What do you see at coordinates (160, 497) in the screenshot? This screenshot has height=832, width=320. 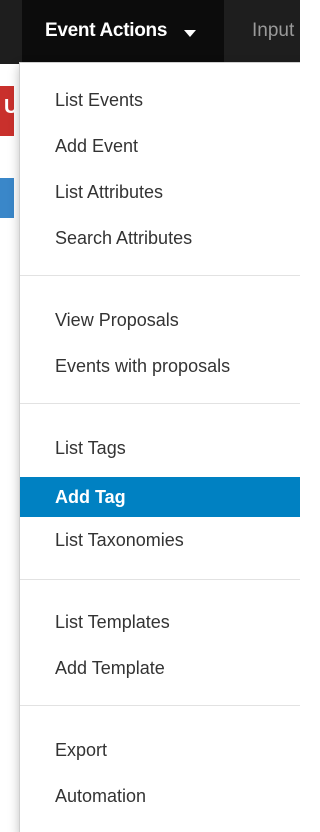 I see `menu-item-add-tag: Add Tag` at bounding box center [160, 497].